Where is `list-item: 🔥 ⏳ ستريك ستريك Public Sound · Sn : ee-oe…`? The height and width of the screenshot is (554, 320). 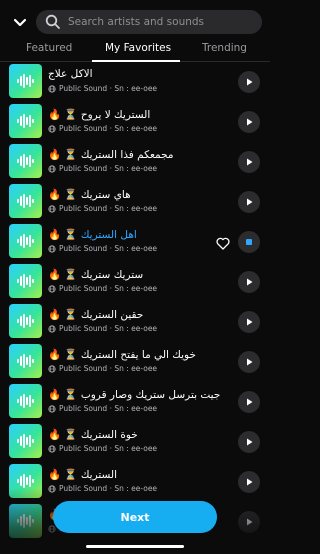 list-item: 🔥 ⏳ ستريك ستريك Public Sound · Sn : ee-oe… is located at coordinates (135, 282).